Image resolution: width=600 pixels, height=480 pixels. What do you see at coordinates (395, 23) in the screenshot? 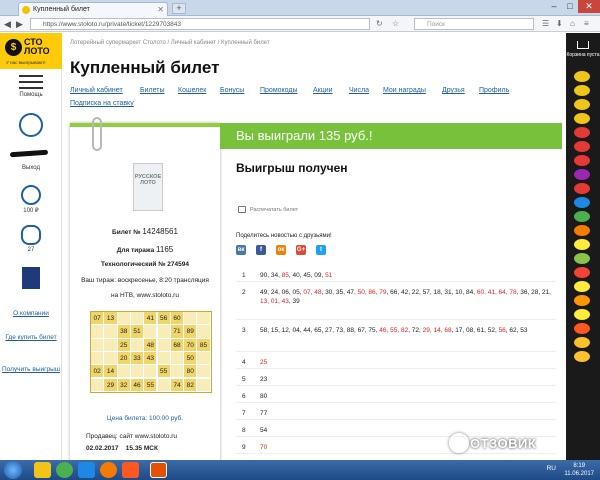
I see `bookmark-star-icon: ☆` at bounding box center [395, 23].